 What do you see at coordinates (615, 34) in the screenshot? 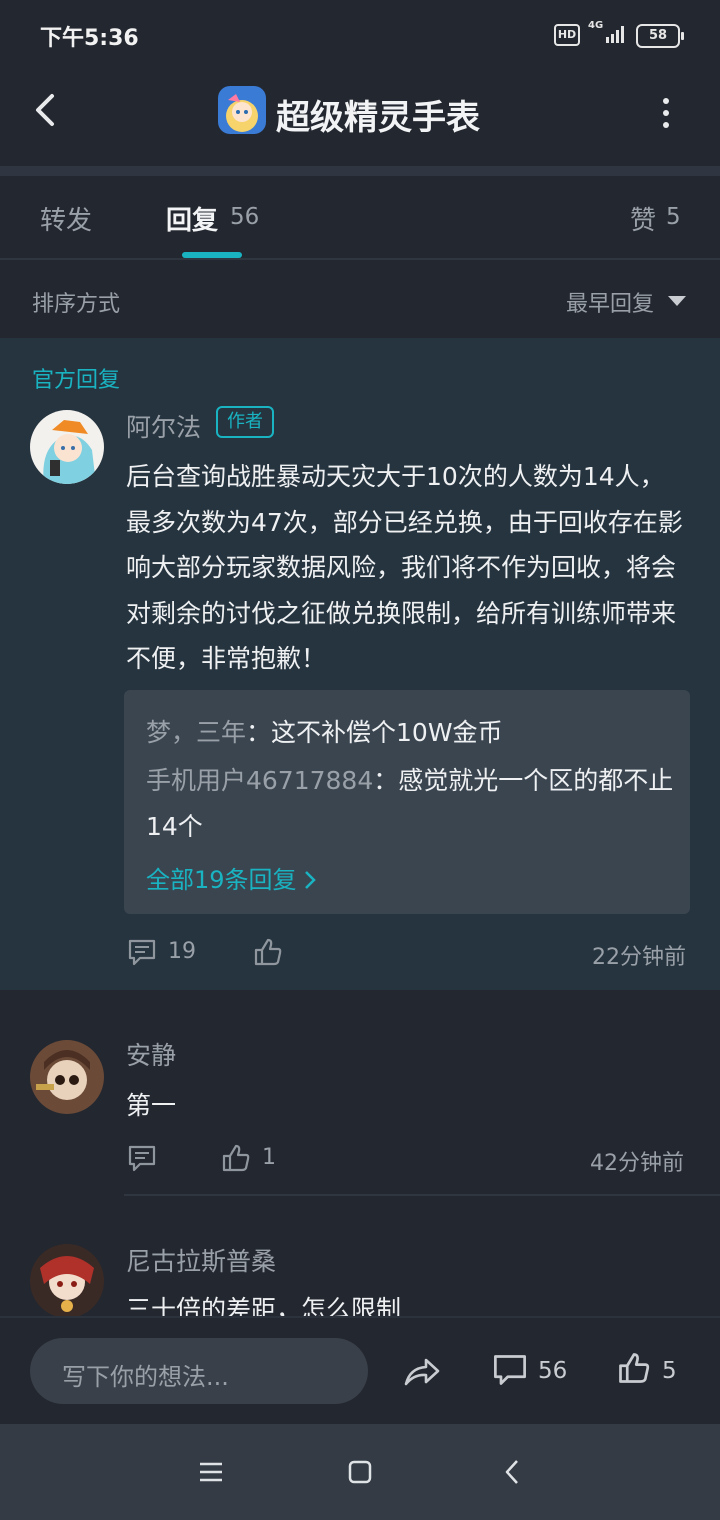
I see `signal-icon` at bounding box center [615, 34].